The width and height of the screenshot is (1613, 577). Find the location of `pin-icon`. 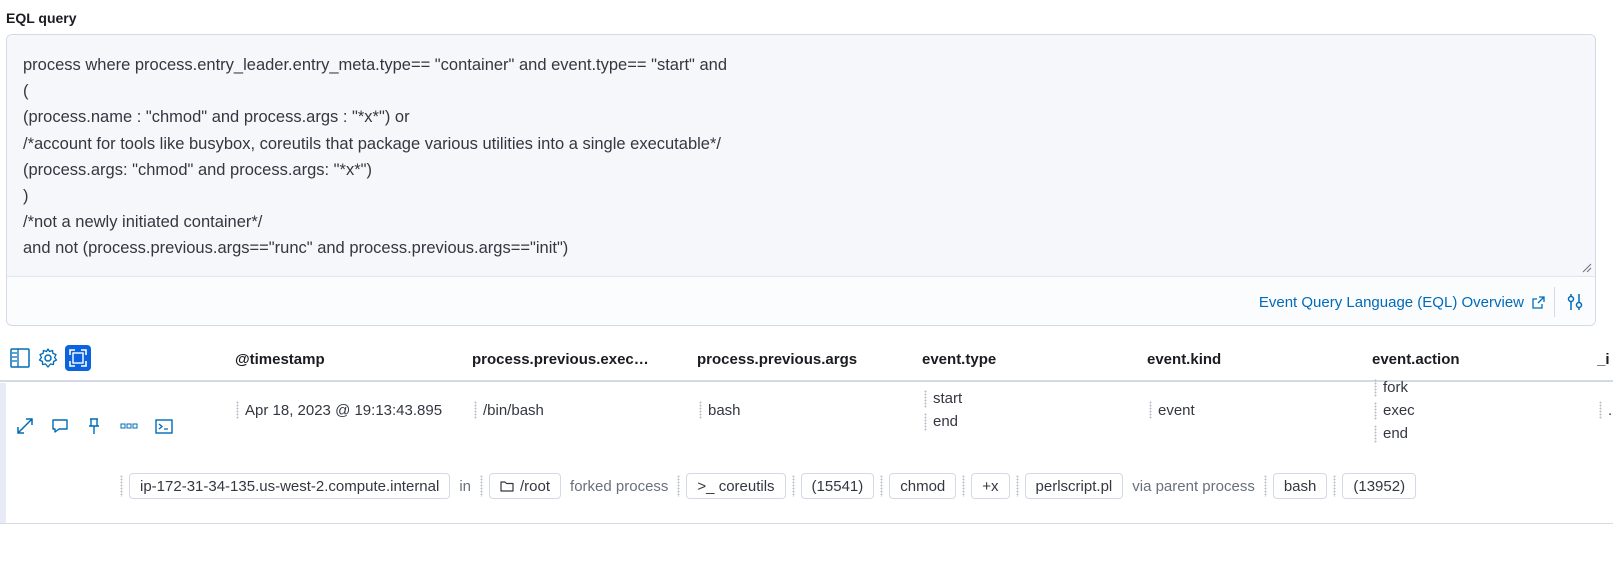

pin-icon is located at coordinates (94, 426).